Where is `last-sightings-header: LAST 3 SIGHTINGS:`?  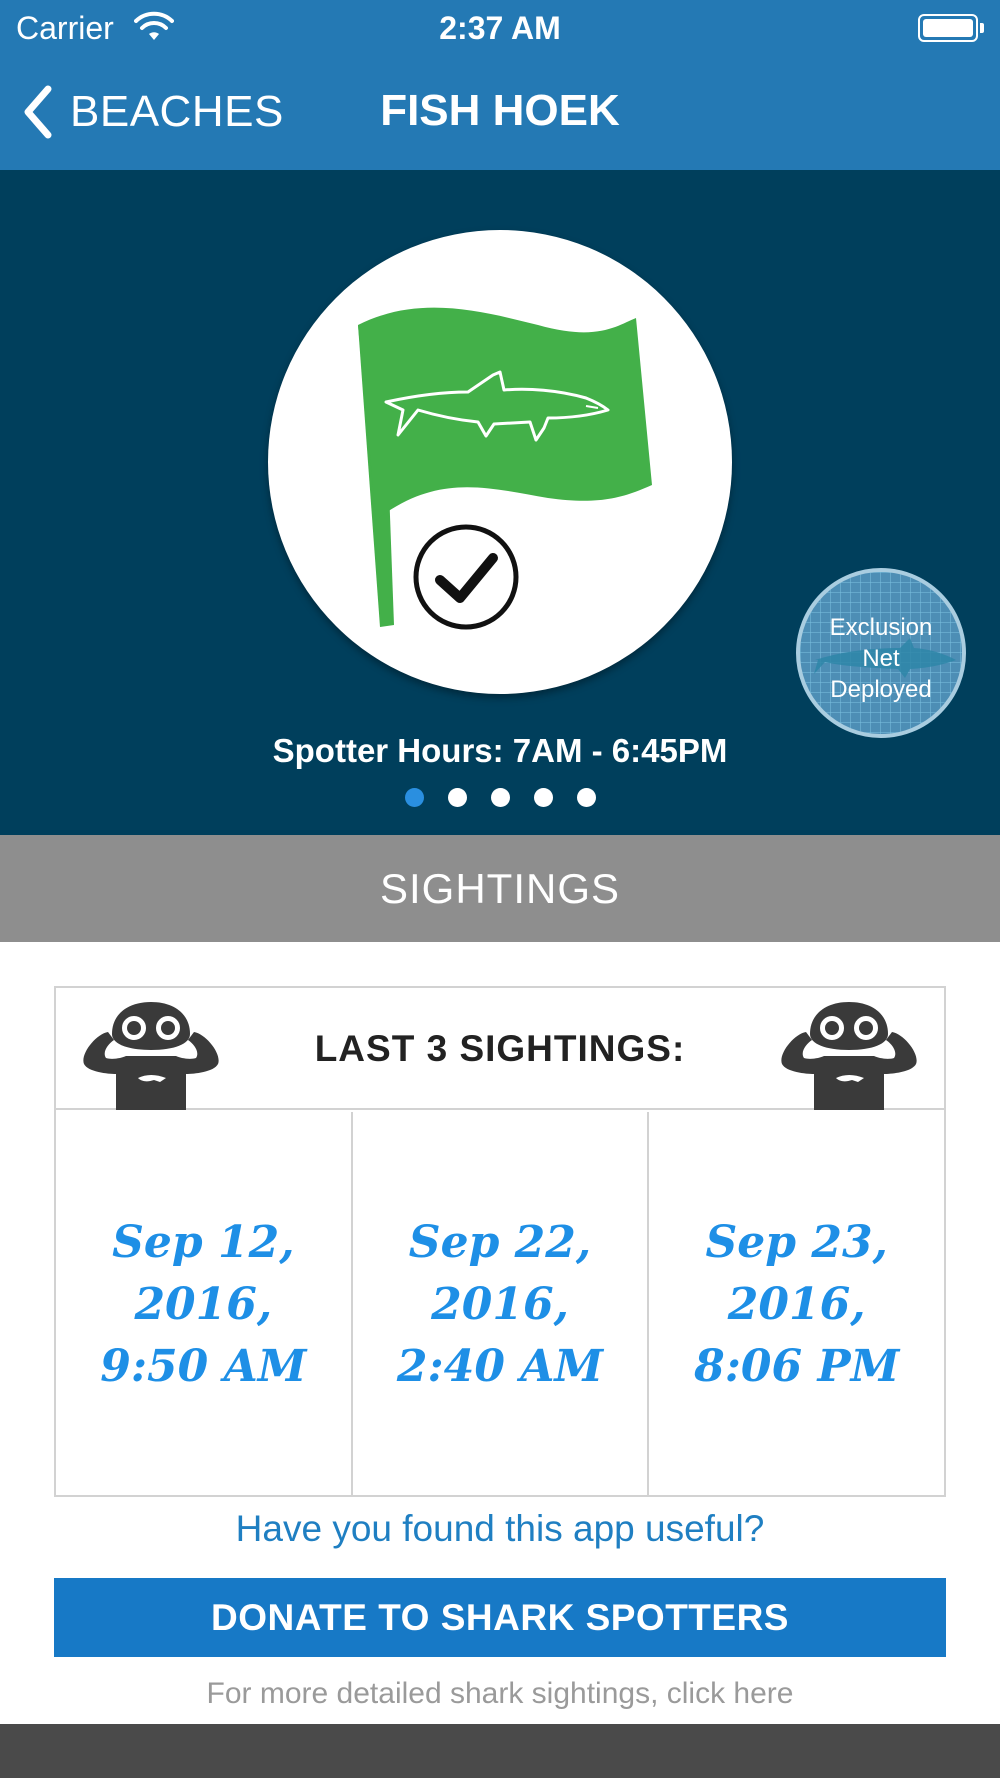 last-sightings-header: LAST 3 SIGHTINGS: is located at coordinates (500, 1049).